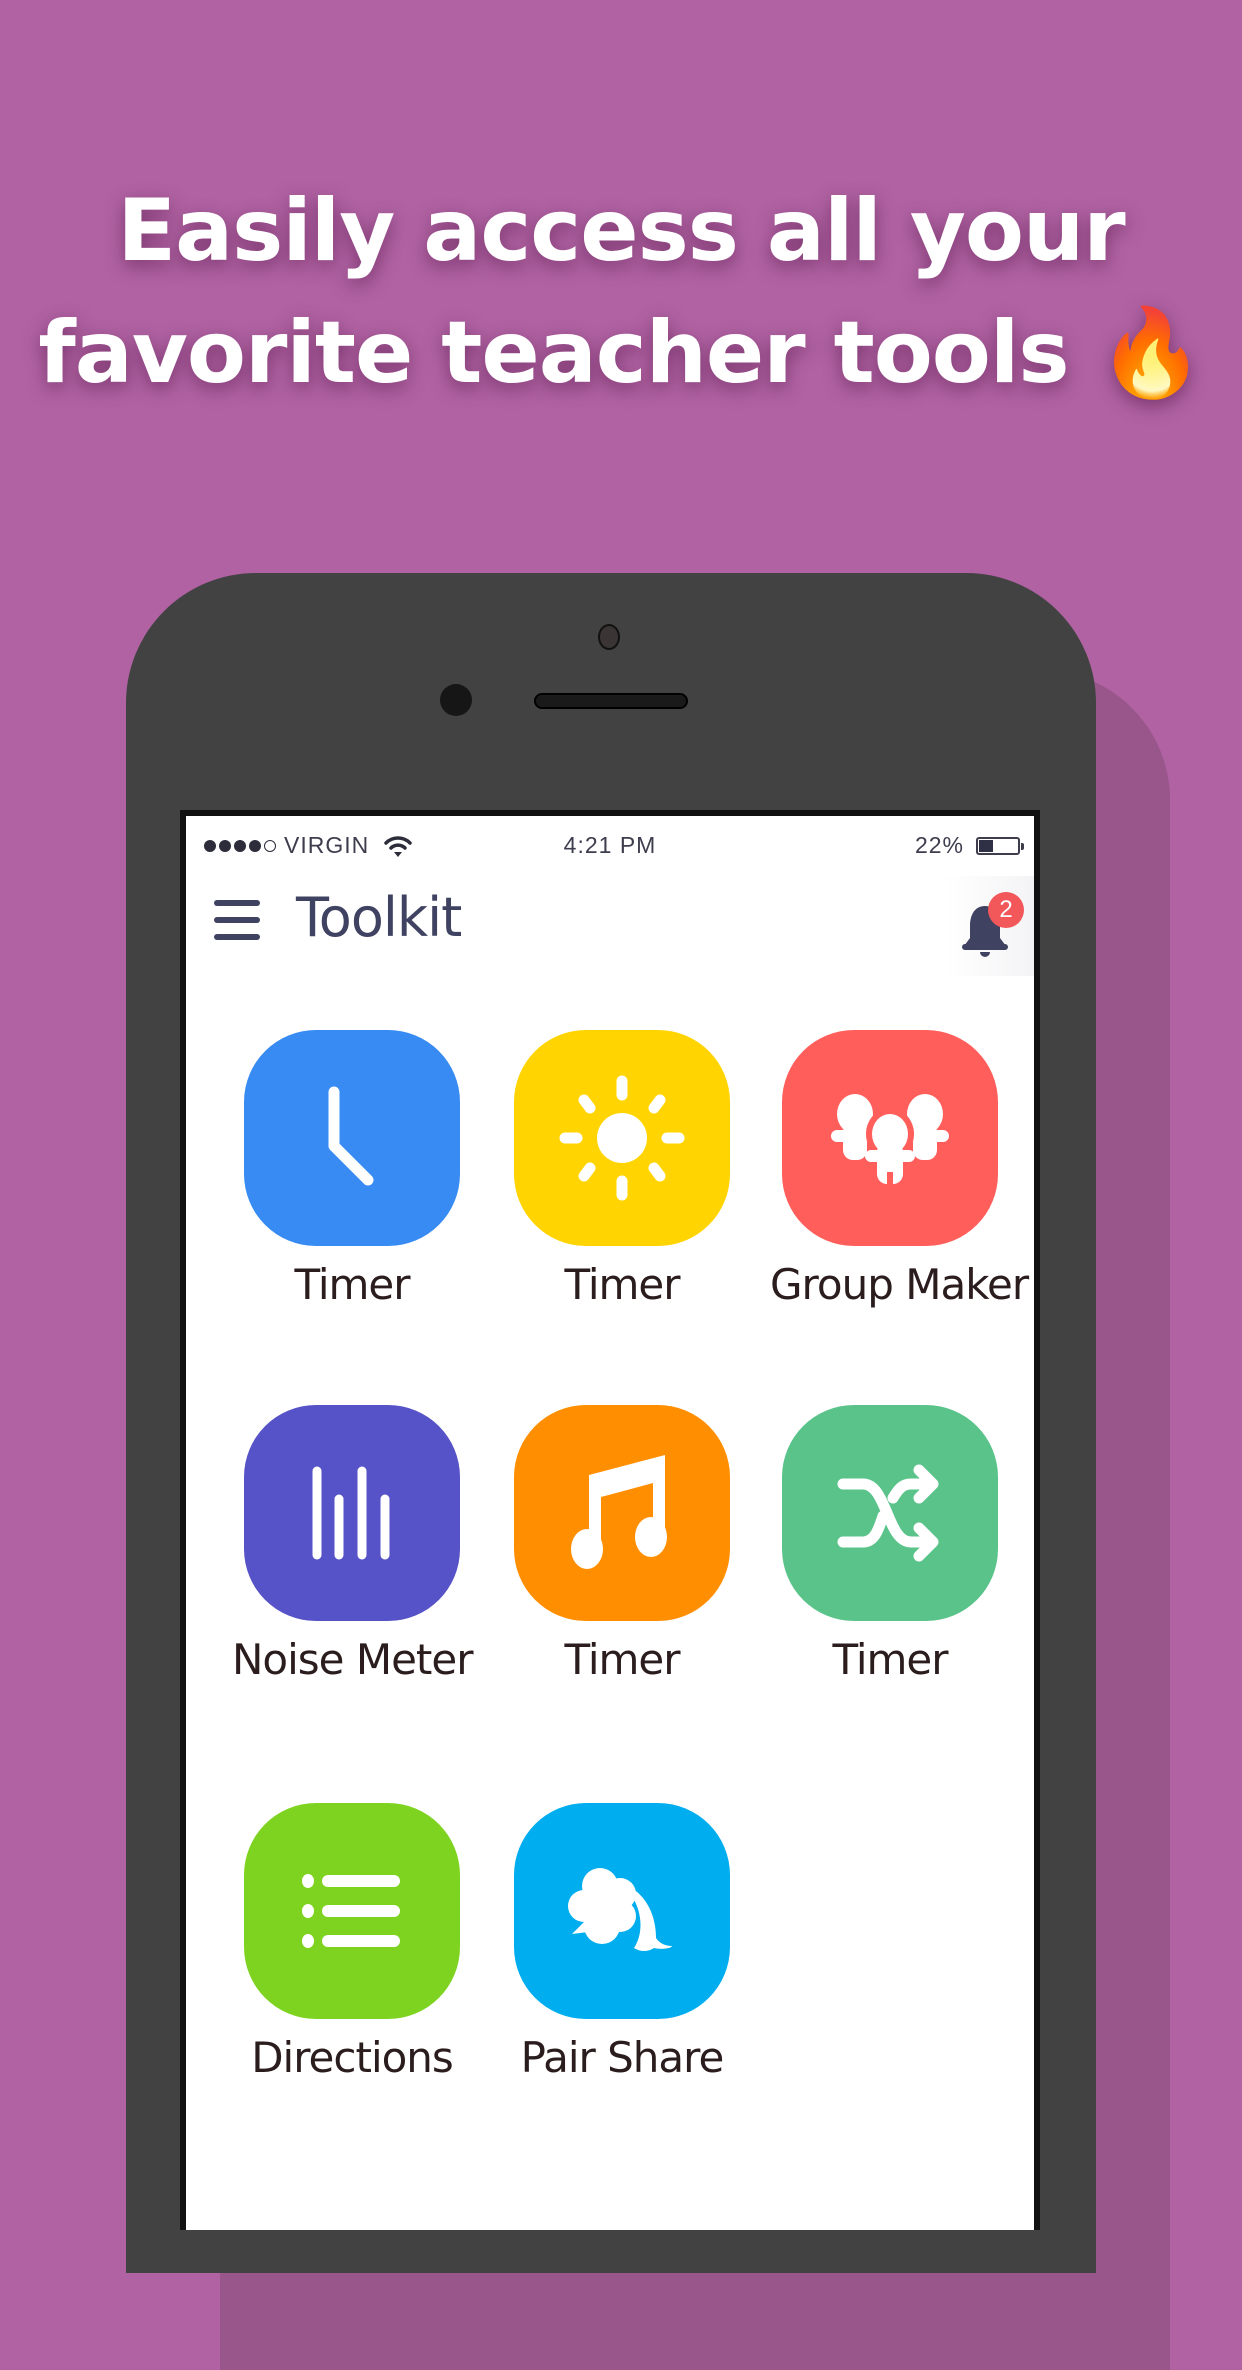 The width and height of the screenshot is (1242, 2370). I want to click on list-icon, so click(351, 1911).